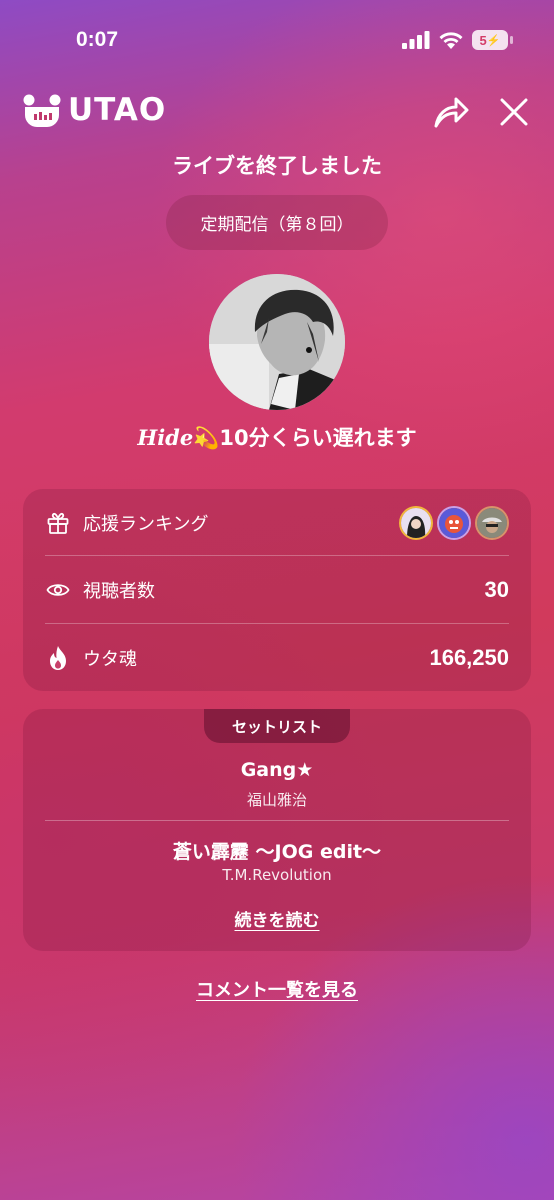 The height and width of the screenshot is (1200, 554). Describe the element at coordinates (277, 770) in the screenshot. I see `song-title: Gang★` at that location.